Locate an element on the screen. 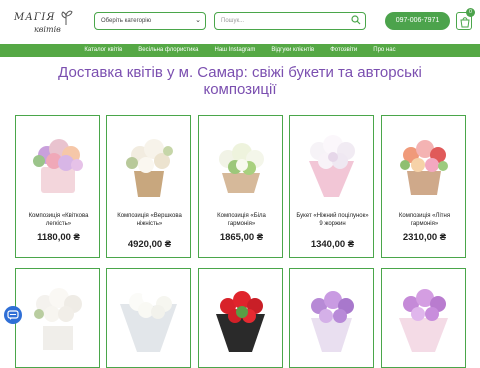  site-logo: МАГІЯ квітів is located at coordinates (45, 23).